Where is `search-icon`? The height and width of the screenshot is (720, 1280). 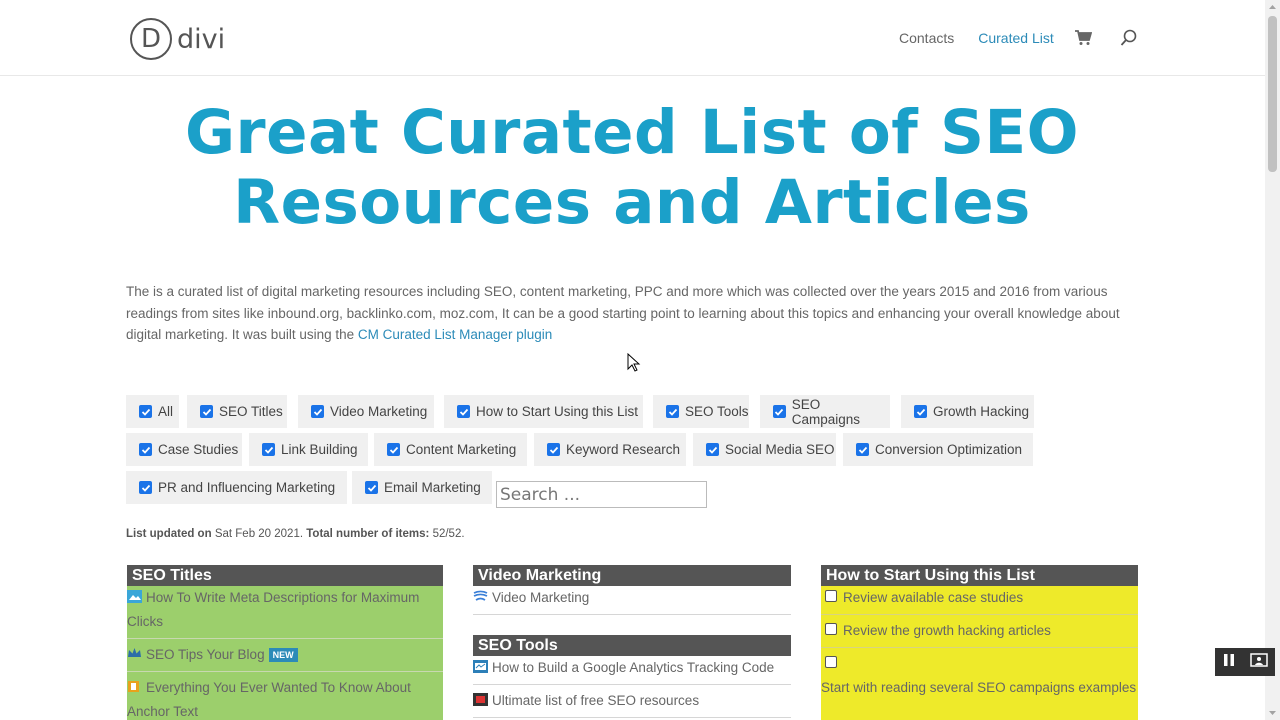 search-icon is located at coordinates (1129, 38).